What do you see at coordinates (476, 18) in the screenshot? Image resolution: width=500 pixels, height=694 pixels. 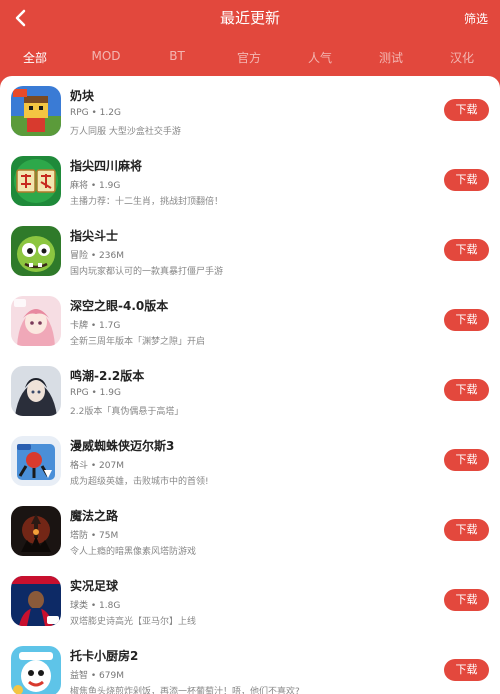 I see `filter-button: 筛选` at bounding box center [476, 18].